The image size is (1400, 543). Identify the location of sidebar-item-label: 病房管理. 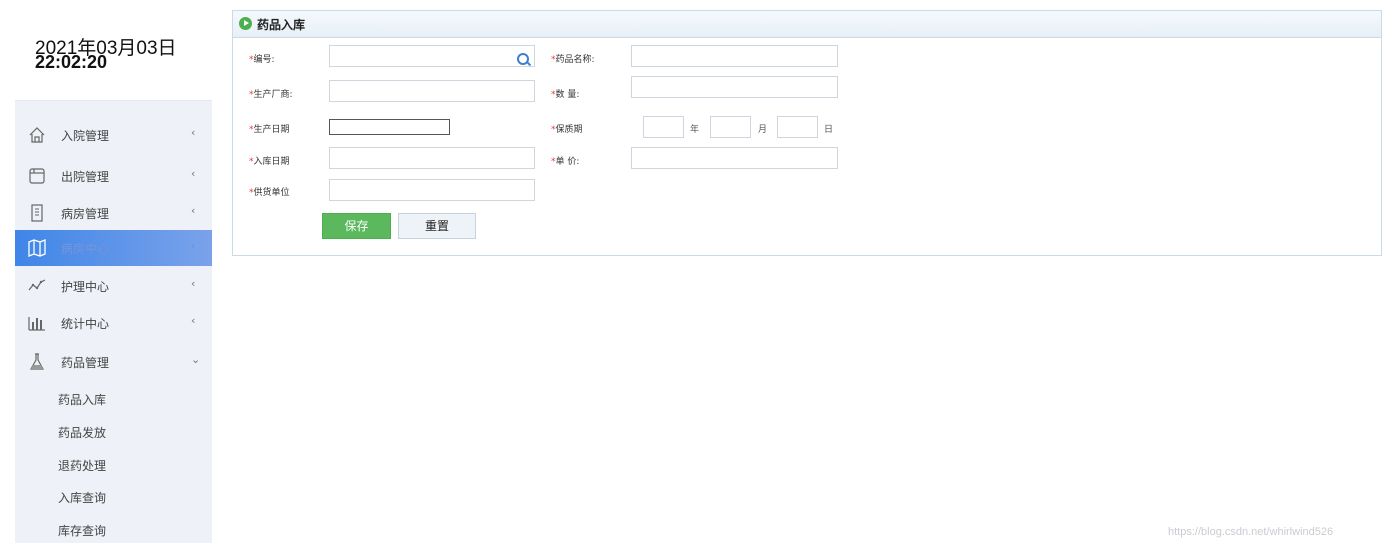
(85, 214).